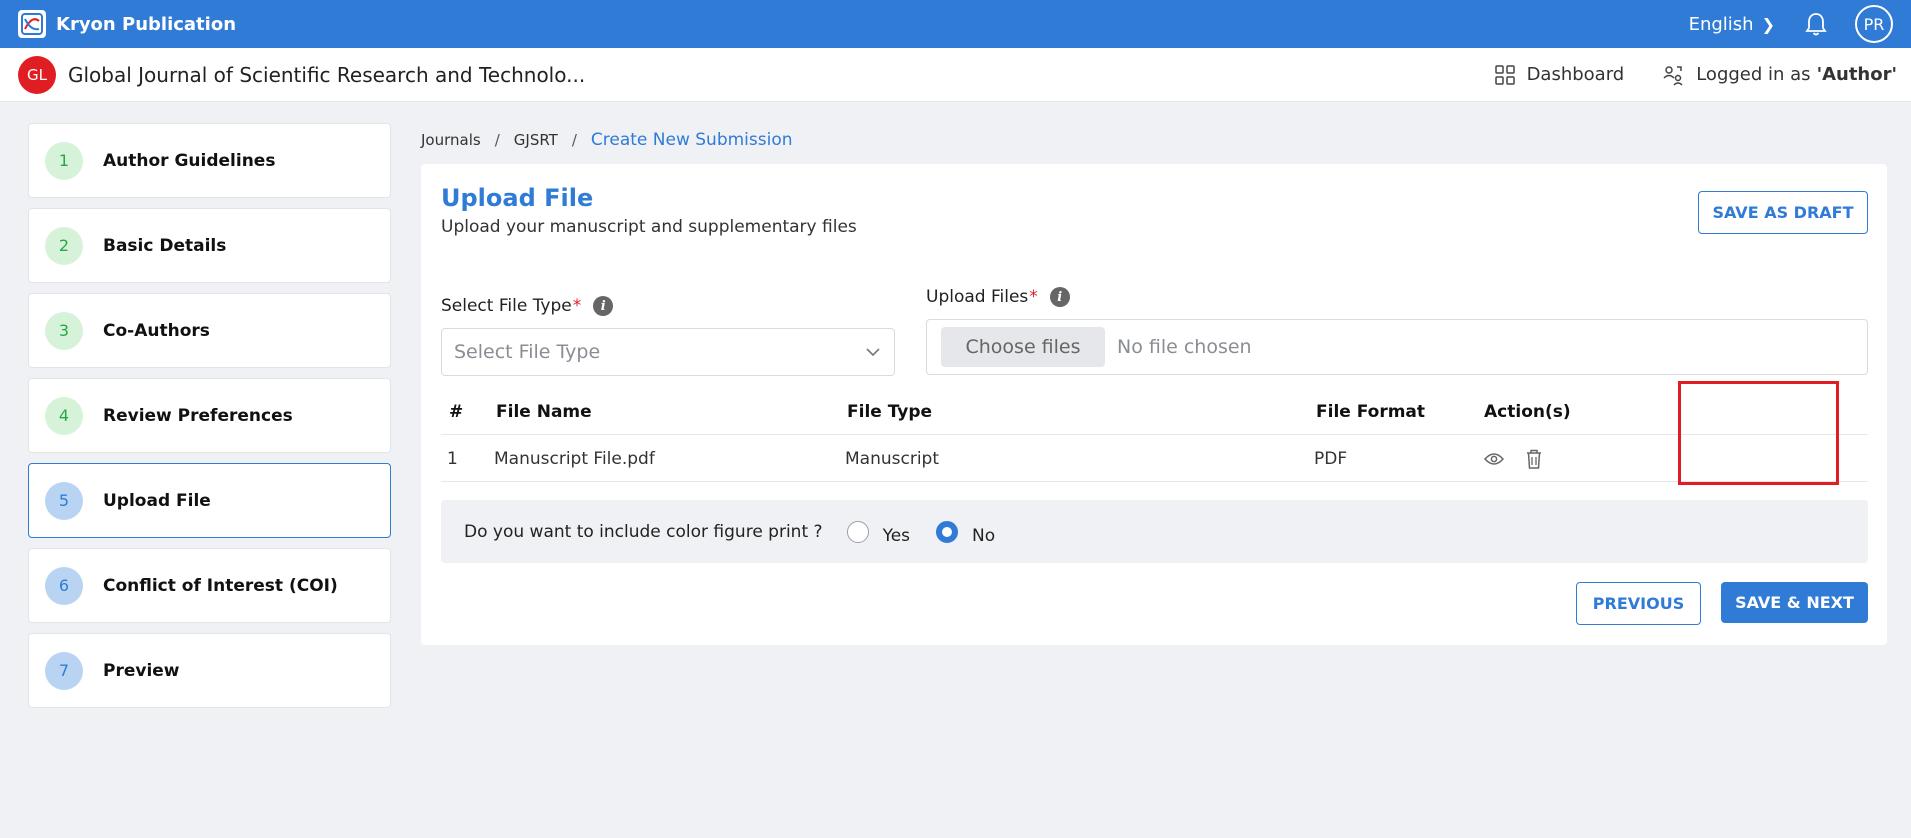  Describe the element at coordinates (1397, 347) in the screenshot. I see `file-upload-input: Choose files No file chosen` at that location.